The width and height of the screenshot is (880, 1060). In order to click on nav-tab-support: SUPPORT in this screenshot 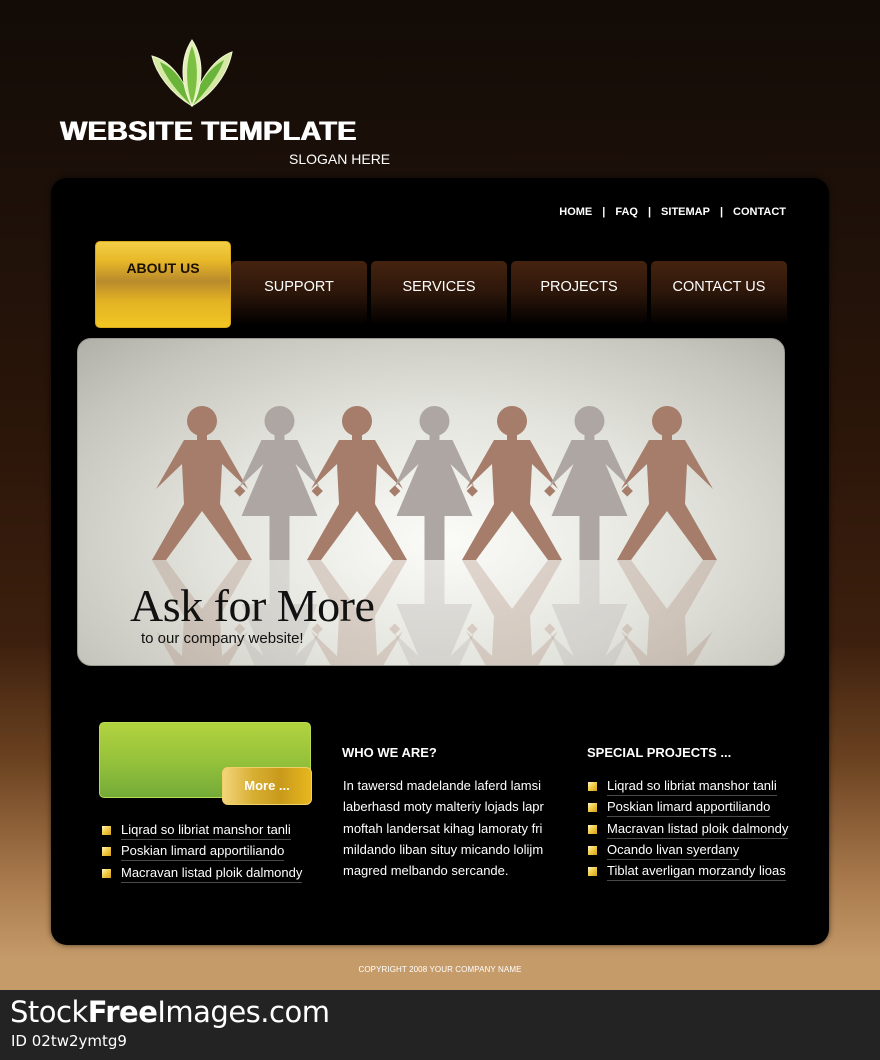, I will do `click(299, 293)`.